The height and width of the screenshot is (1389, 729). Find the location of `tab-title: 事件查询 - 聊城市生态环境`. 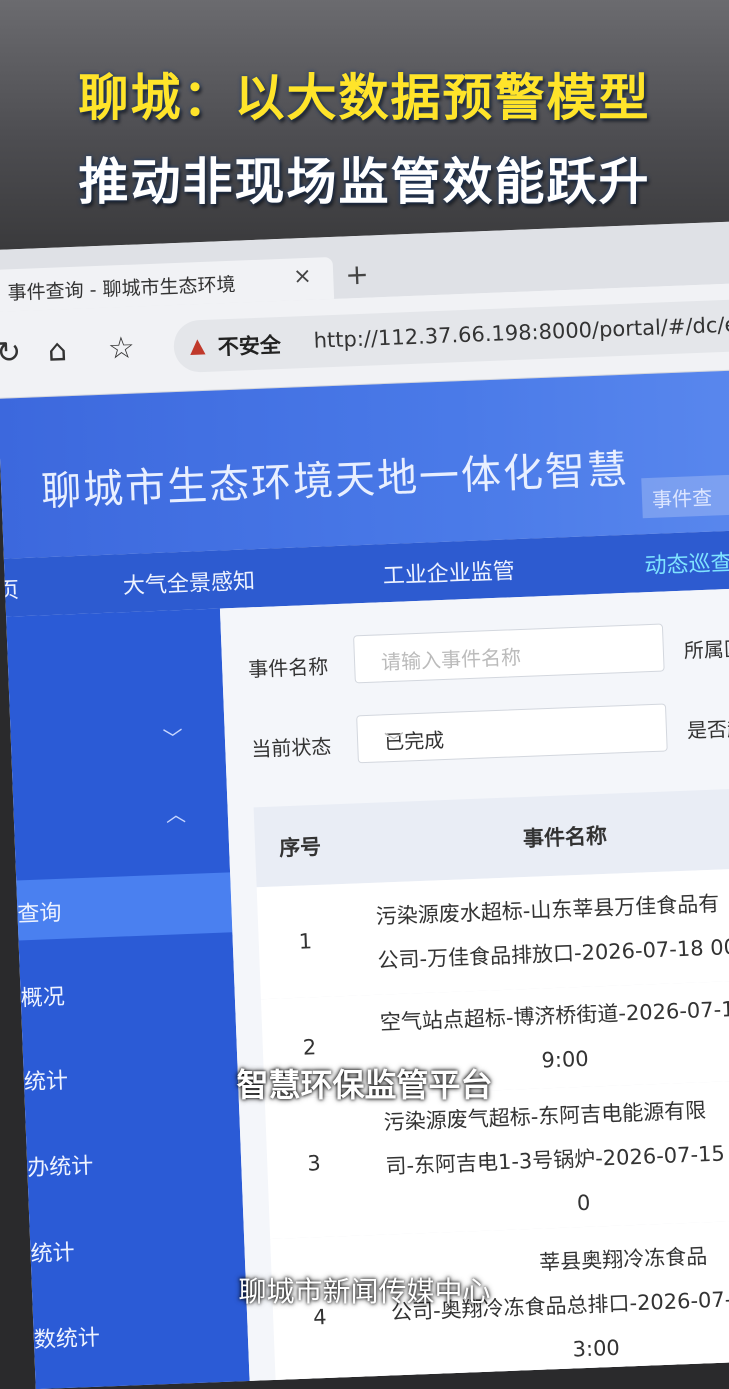

tab-title: 事件查询 - 聊城市生态环境 is located at coordinates (121, 289).